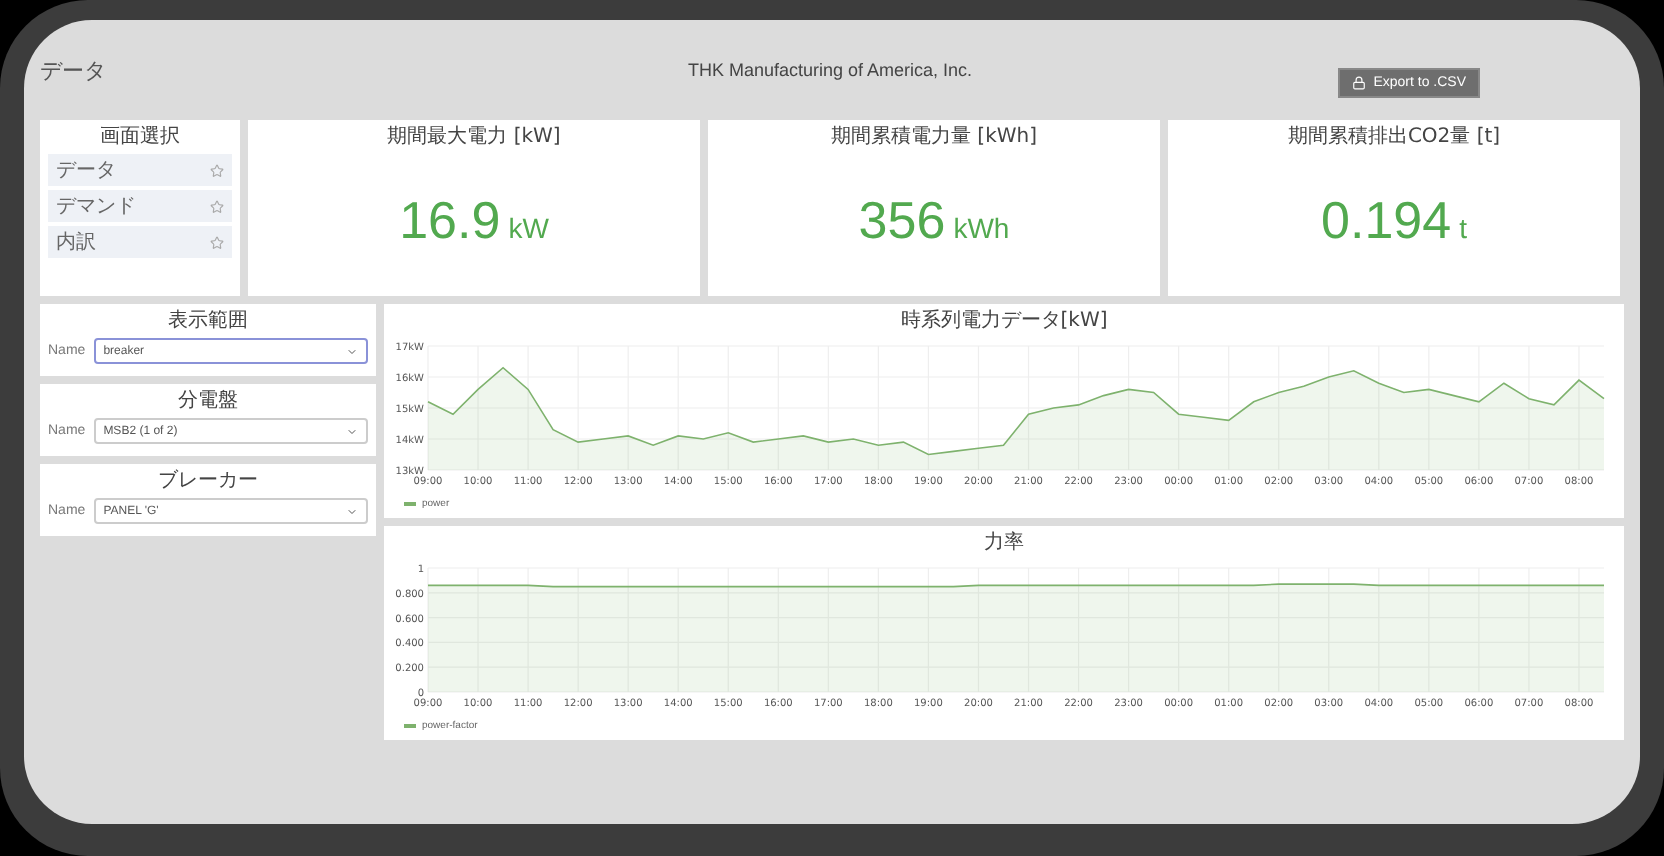 Image resolution: width=1664 pixels, height=856 pixels. I want to click on menu-item: デマンド, so click(140, 206).